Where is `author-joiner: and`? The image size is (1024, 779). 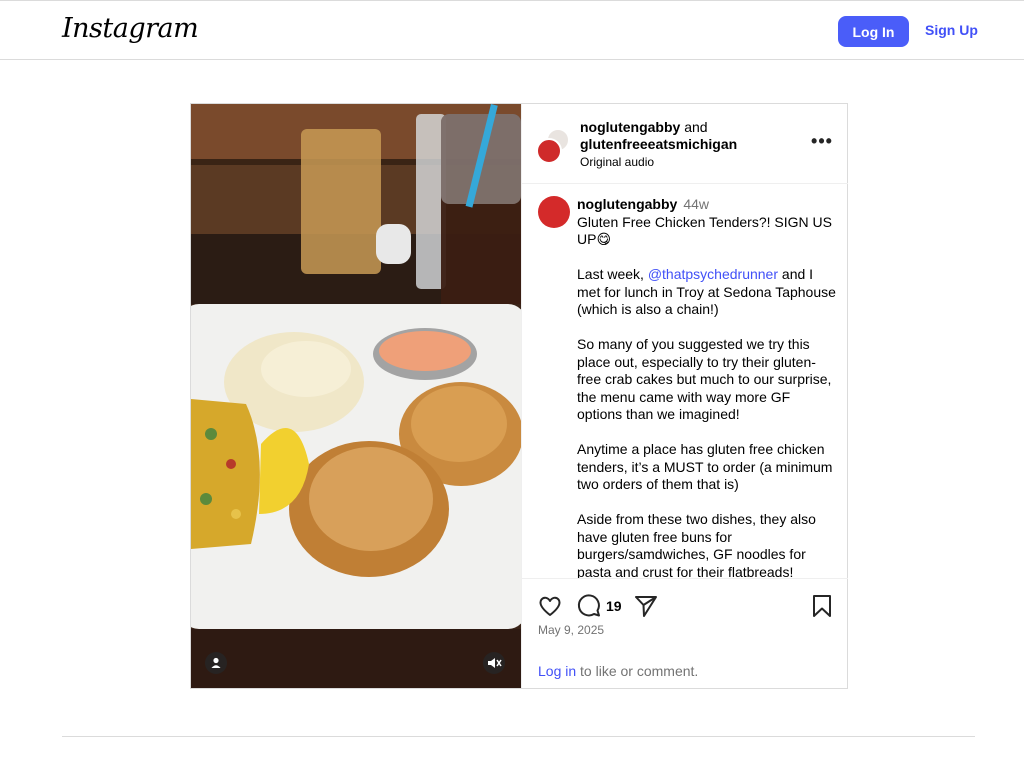
author-joiner: and is located at coordinates (694, 127).